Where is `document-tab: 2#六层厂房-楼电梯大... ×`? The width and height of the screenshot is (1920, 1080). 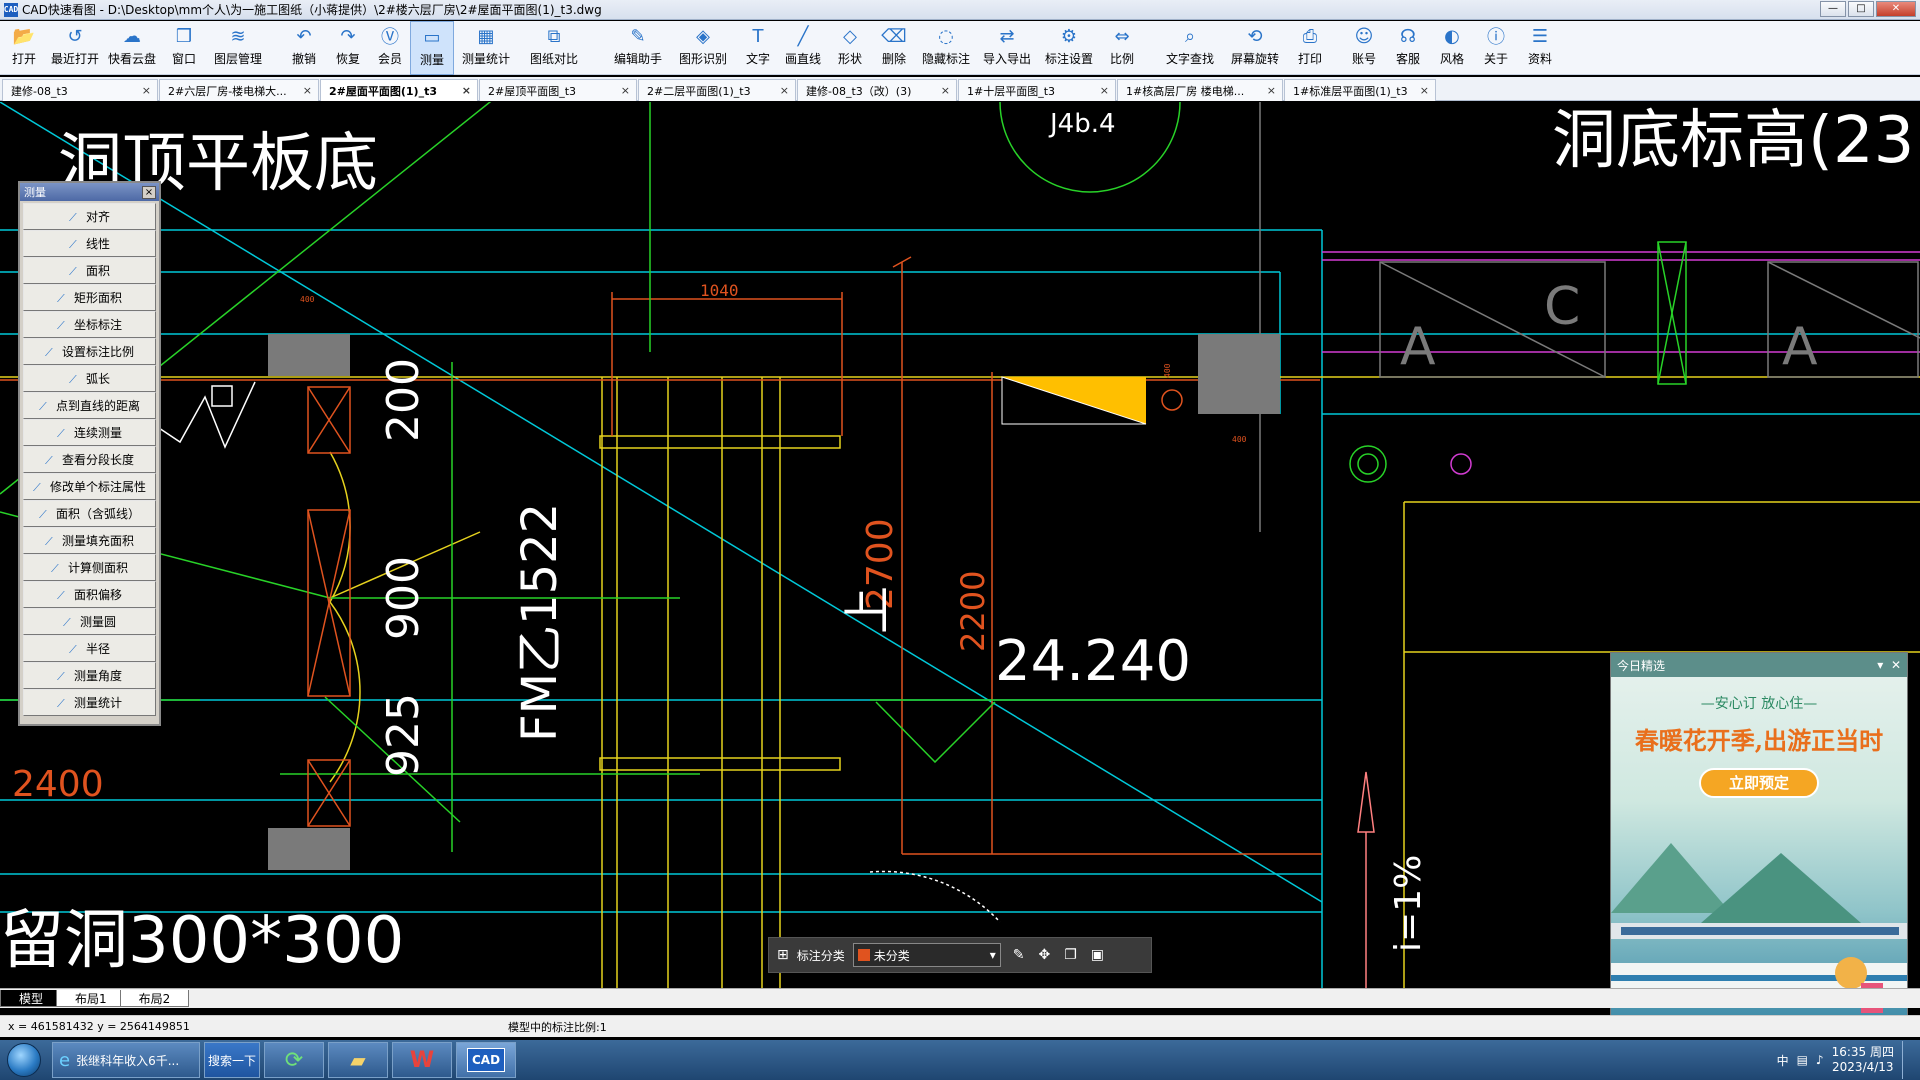
document-tab: 2#六层厂房-楼电梯大... × is located at coordinates (239, 90).